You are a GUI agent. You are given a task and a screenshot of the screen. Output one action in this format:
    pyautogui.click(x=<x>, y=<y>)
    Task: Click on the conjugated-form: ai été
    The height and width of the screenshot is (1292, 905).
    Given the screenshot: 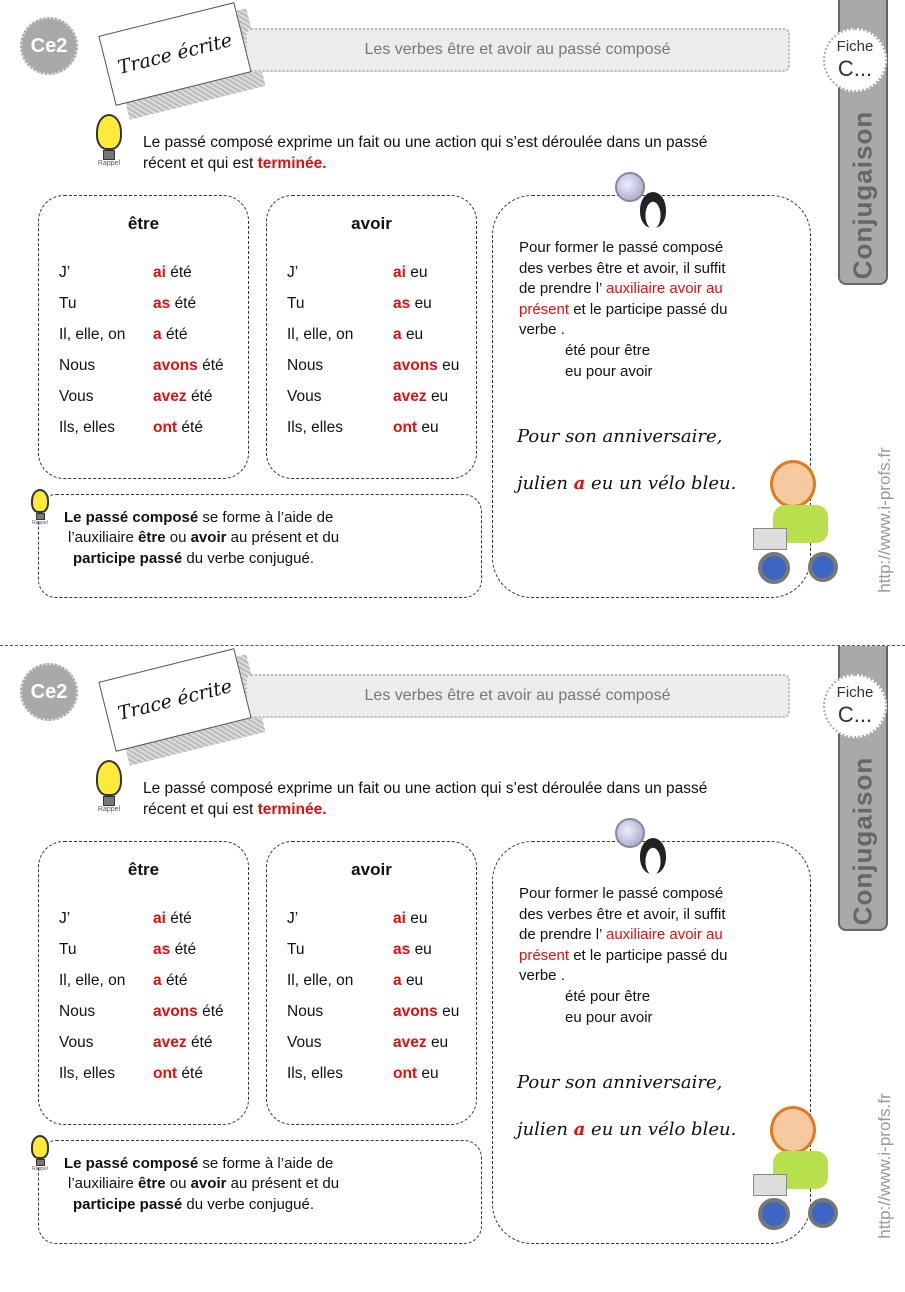 What is the action you would take?
    pyautogui.click(x=172, y=919)
    